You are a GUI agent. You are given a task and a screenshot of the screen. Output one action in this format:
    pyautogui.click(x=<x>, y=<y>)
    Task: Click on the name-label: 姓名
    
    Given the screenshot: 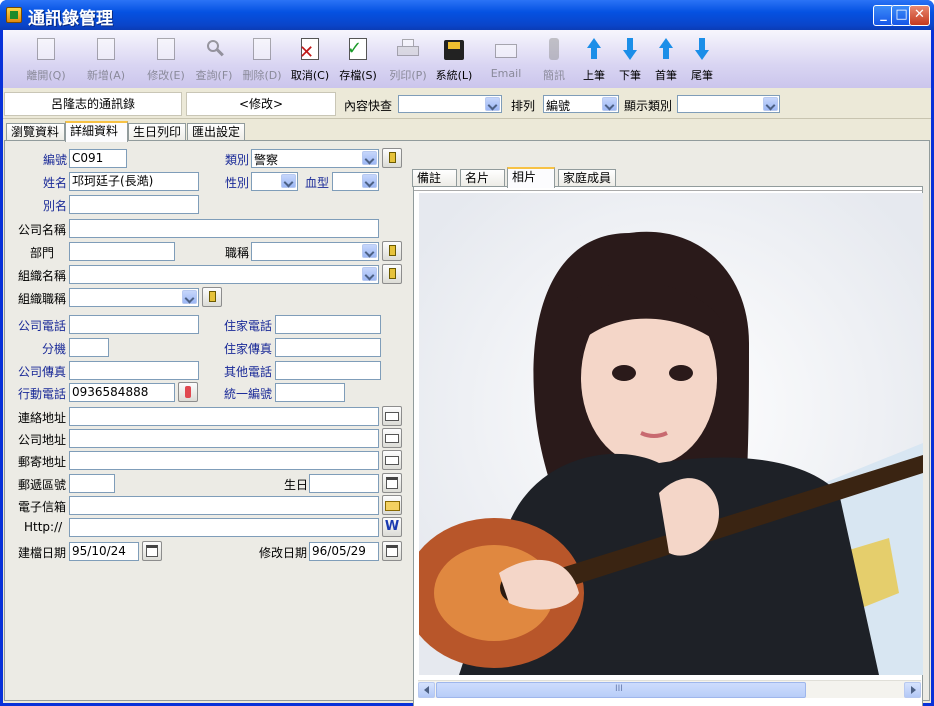 What is the action you would take?
    pyautogui.click(x=55, y=183)
    